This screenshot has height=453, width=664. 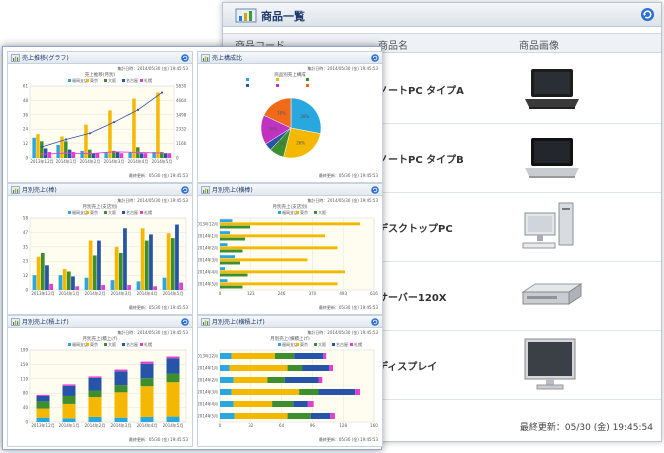 What do you see at coordinates (39, 190) in the screenshot?
I see `panel-title: 月別売上(棒)` at bounding box center [39, 190].